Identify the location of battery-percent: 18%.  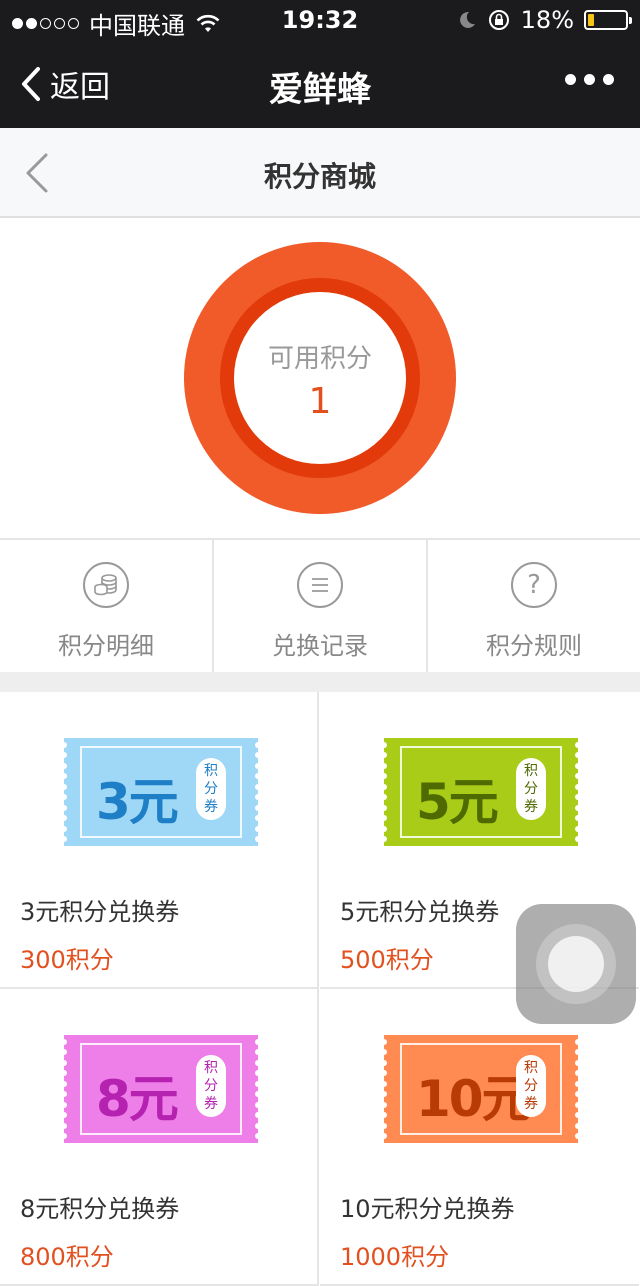
(547, 20).